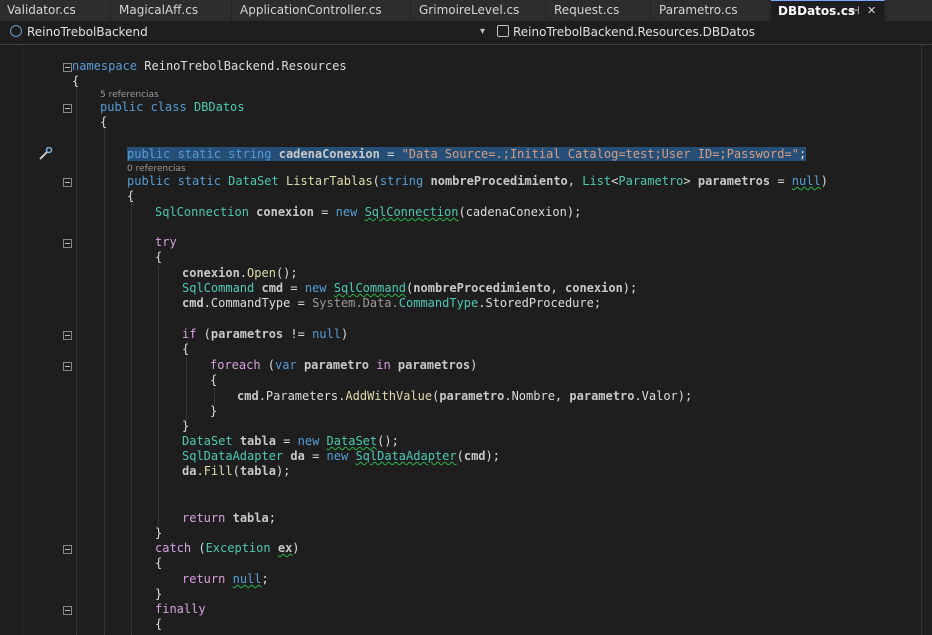 The width and height of the screenshot is (932, 635). Describe the element at coordinates (143, 107) in the screenshot. I see `class-keyword: public class` at that location.